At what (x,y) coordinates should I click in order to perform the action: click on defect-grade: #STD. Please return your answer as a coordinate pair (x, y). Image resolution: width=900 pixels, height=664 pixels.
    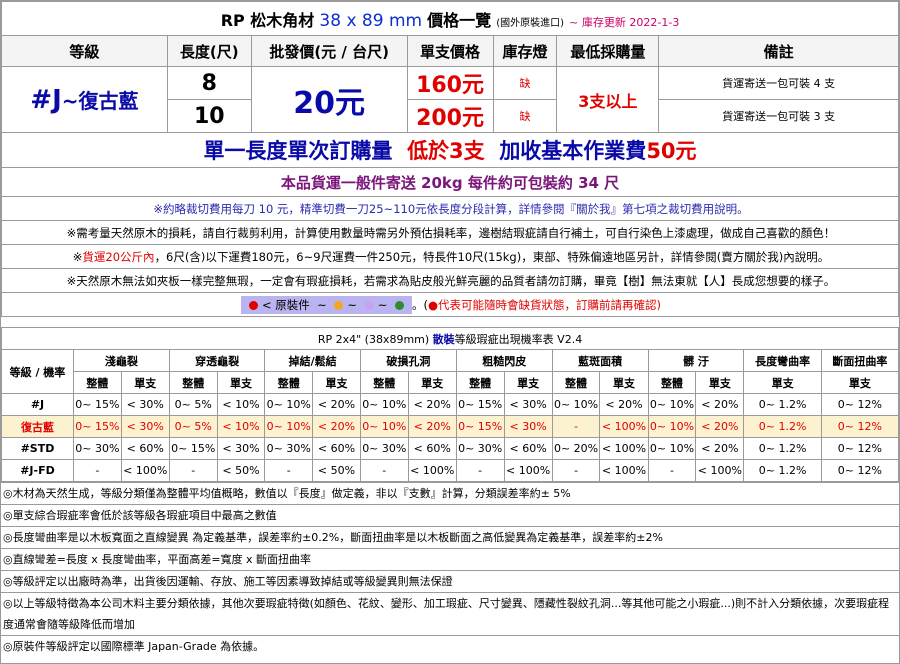
    Looking at the image, I should click on (37, 448).